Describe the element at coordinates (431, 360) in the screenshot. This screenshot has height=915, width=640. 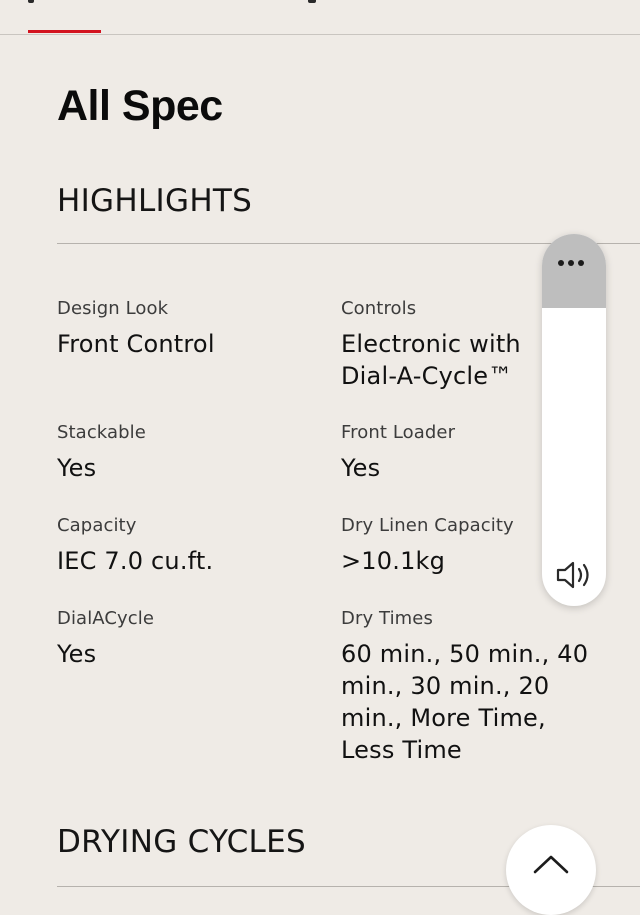
I see `spec-value: Electronic with Dial-A-Cycle™` at that location.